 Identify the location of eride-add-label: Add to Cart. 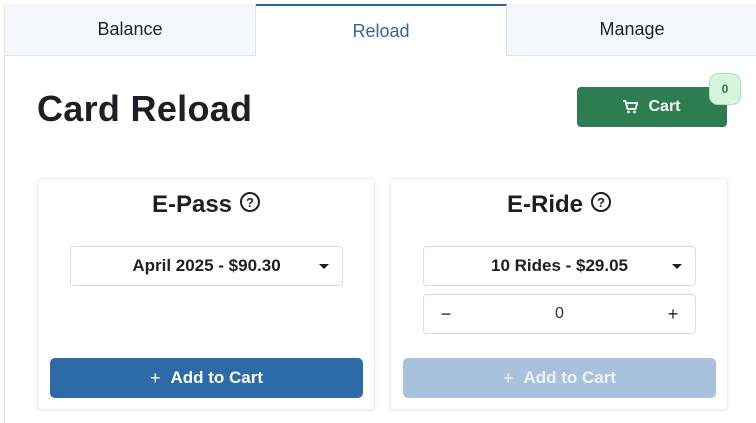
(570, 377).